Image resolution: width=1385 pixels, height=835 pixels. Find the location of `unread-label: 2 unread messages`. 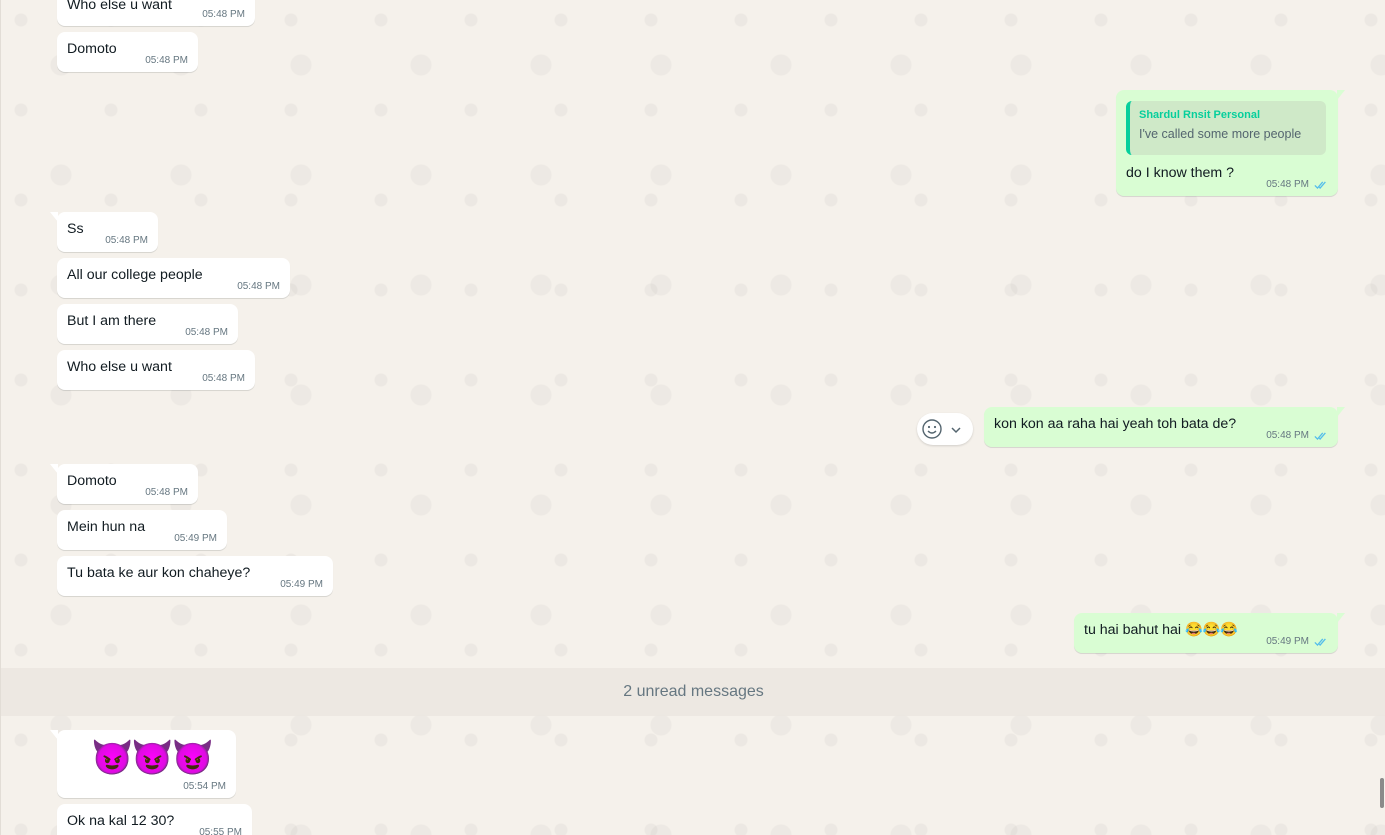

unread-label: 2 unread messages is located at coordinates (693, 691).